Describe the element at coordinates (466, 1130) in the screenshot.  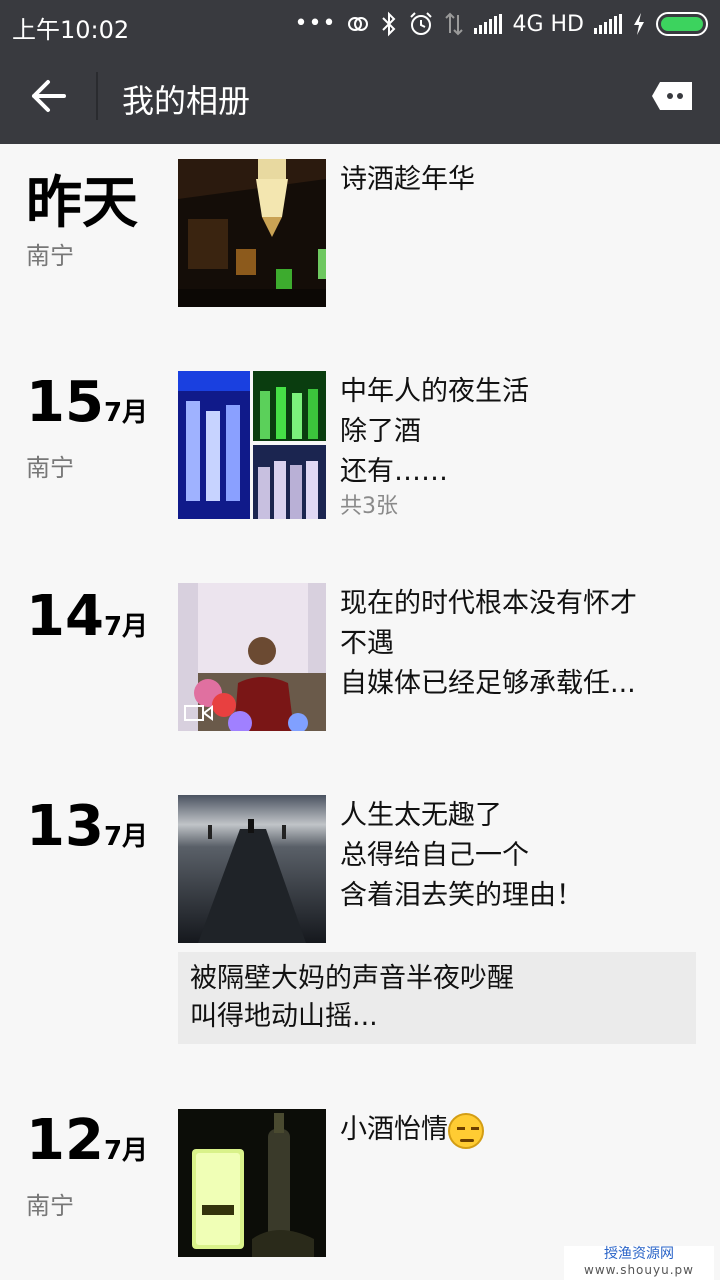
I see `smirk-emoji-icon` at that location.